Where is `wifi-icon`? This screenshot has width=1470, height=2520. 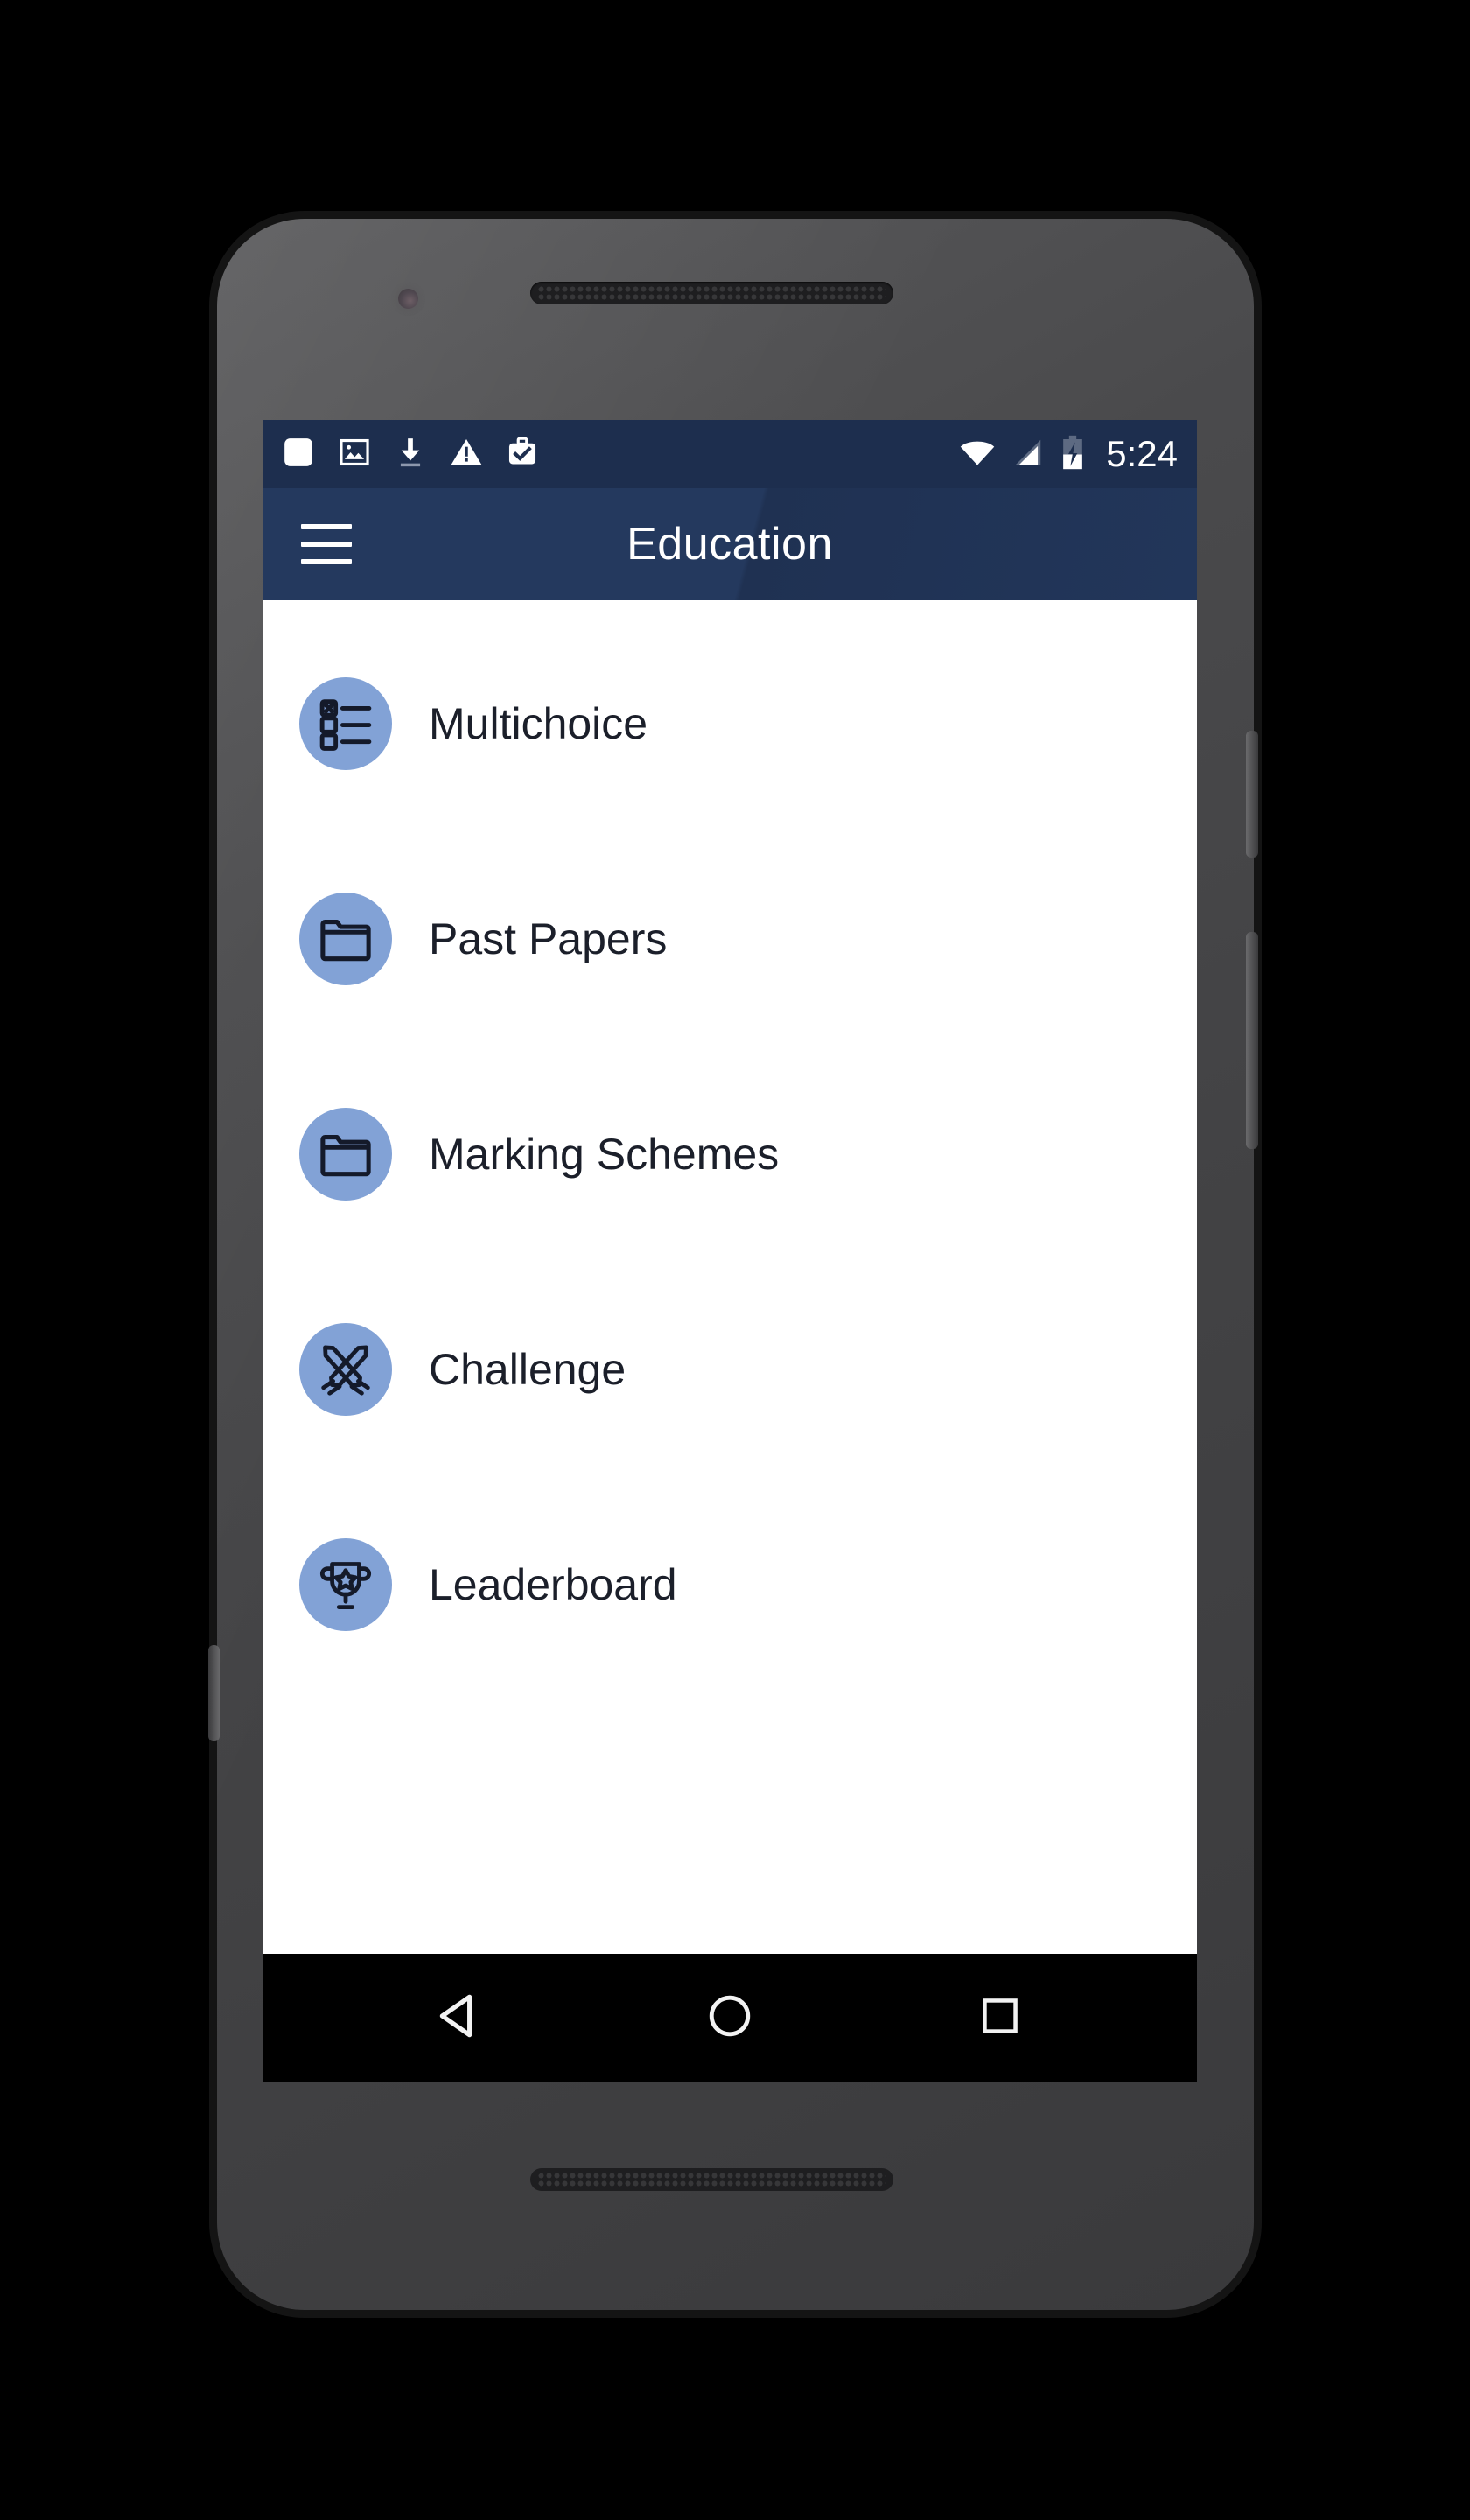
wifi-icon is located at coordinates (977, 454).